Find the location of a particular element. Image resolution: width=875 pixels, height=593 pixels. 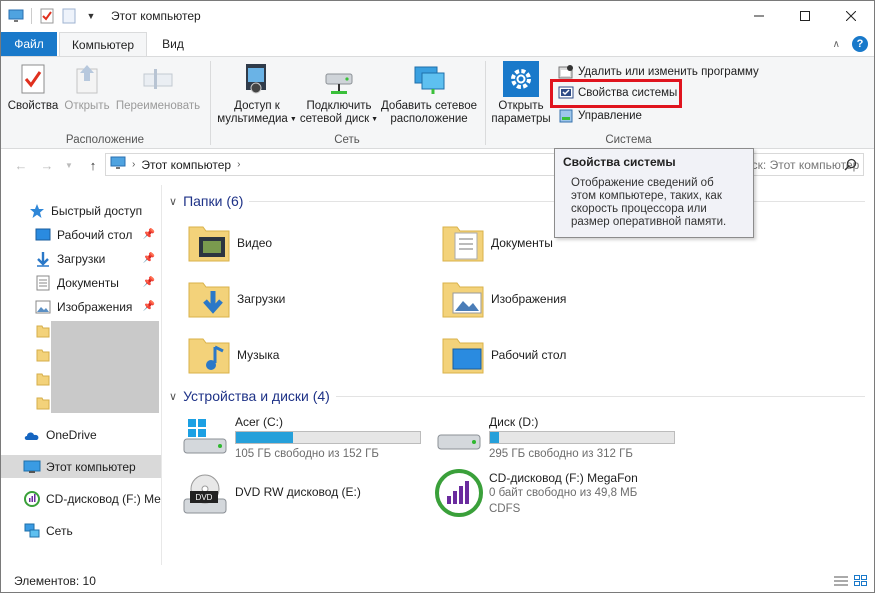

section-devices-header: ∨ Устройства и диски (4) is located at coordinates (517, 396).